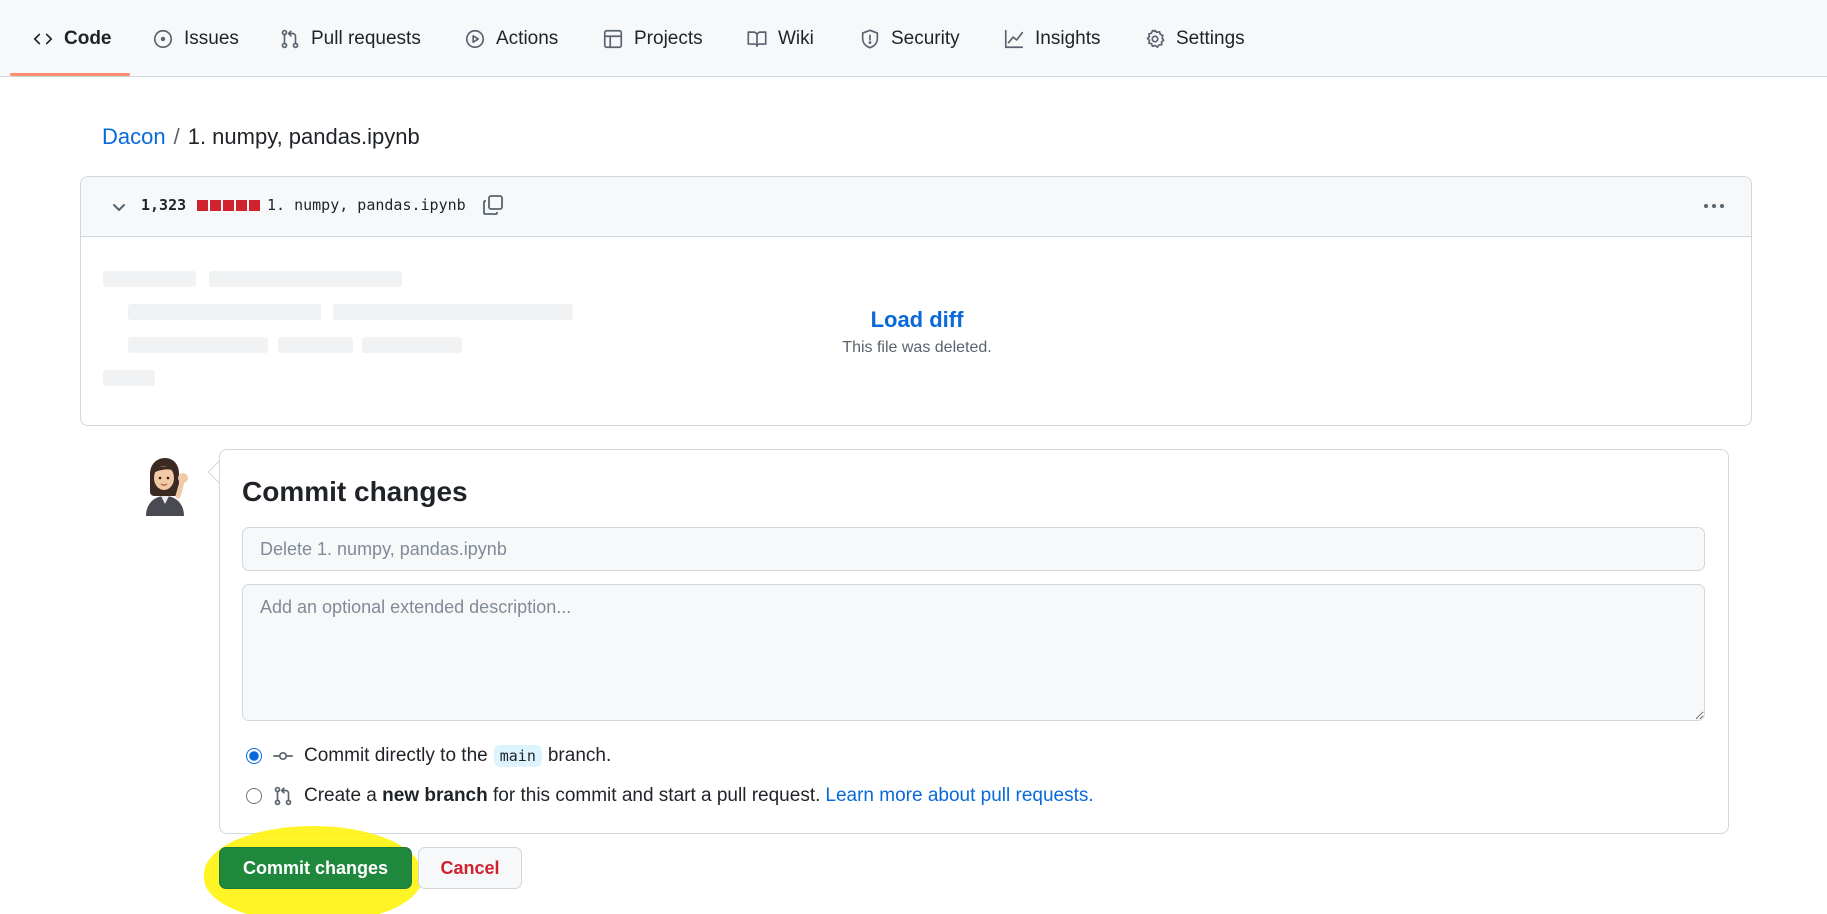 The width and height of the screenshot is (1827, 914). I want to click on option-direct-suffix: branch., so click(579, 755).